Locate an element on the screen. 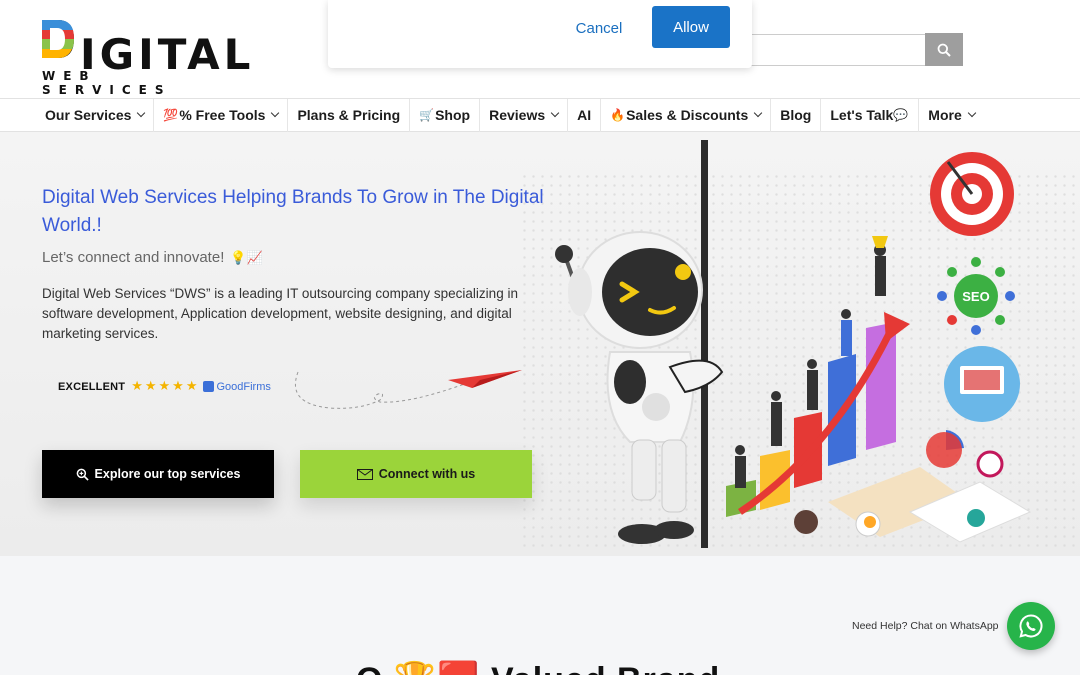  nav-free-tools: 💯% Free Tools is located at coordinates (221, 115).